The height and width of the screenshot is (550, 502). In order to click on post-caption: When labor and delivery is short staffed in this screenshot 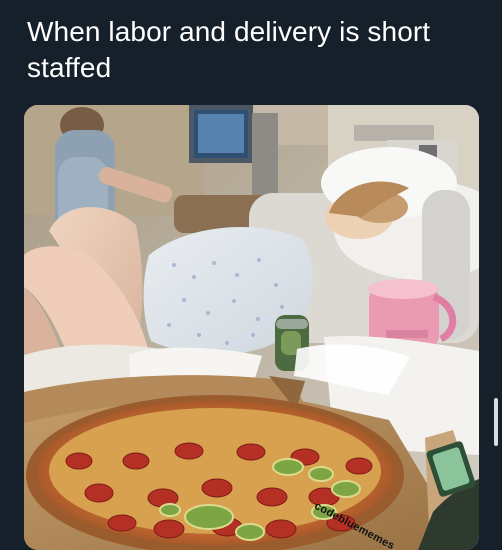, I will do `click(229, 49)`.